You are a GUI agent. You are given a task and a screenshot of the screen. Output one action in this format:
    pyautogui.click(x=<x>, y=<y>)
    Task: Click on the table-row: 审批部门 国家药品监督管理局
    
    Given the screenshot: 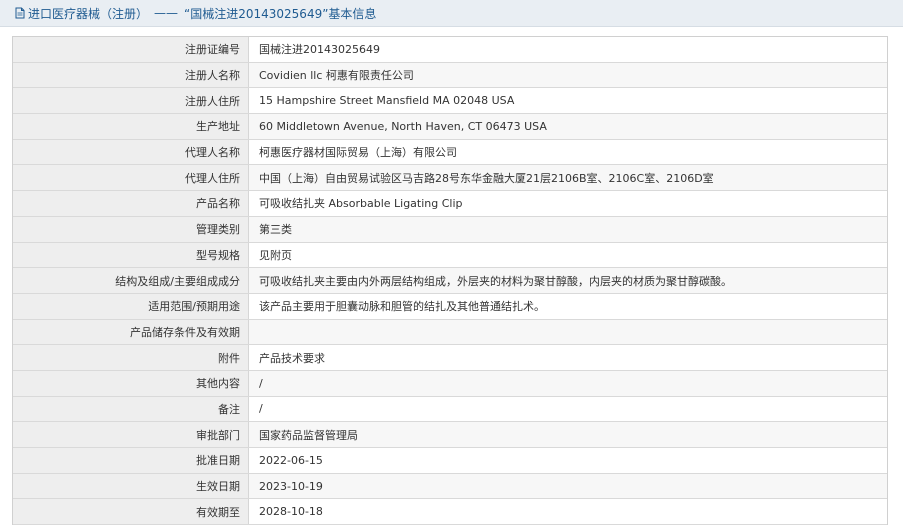 What is the action you would take?
    pyautogui.click(x=450, y=435)
    